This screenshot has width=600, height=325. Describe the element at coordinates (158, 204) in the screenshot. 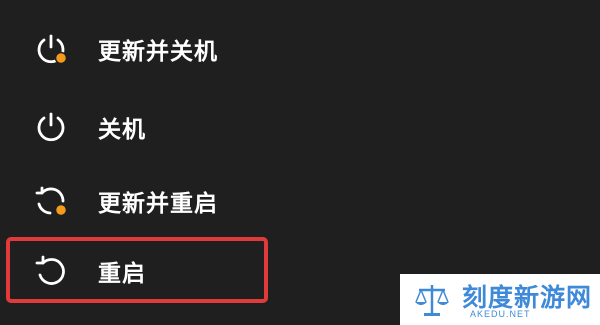

I see `update-and-restart-label: 更新并重启` at that location.